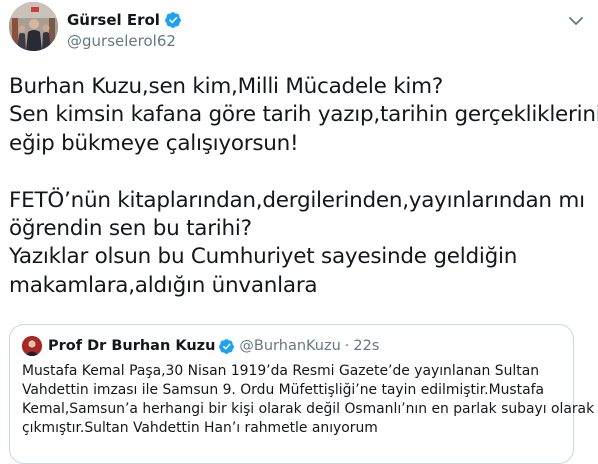 This screenshot has width=598, height=464. I want to click on quoted-tweet-header: Prof Dr Burhan Kuzu @BurhanKuzu · 22s, so click(200, 346).